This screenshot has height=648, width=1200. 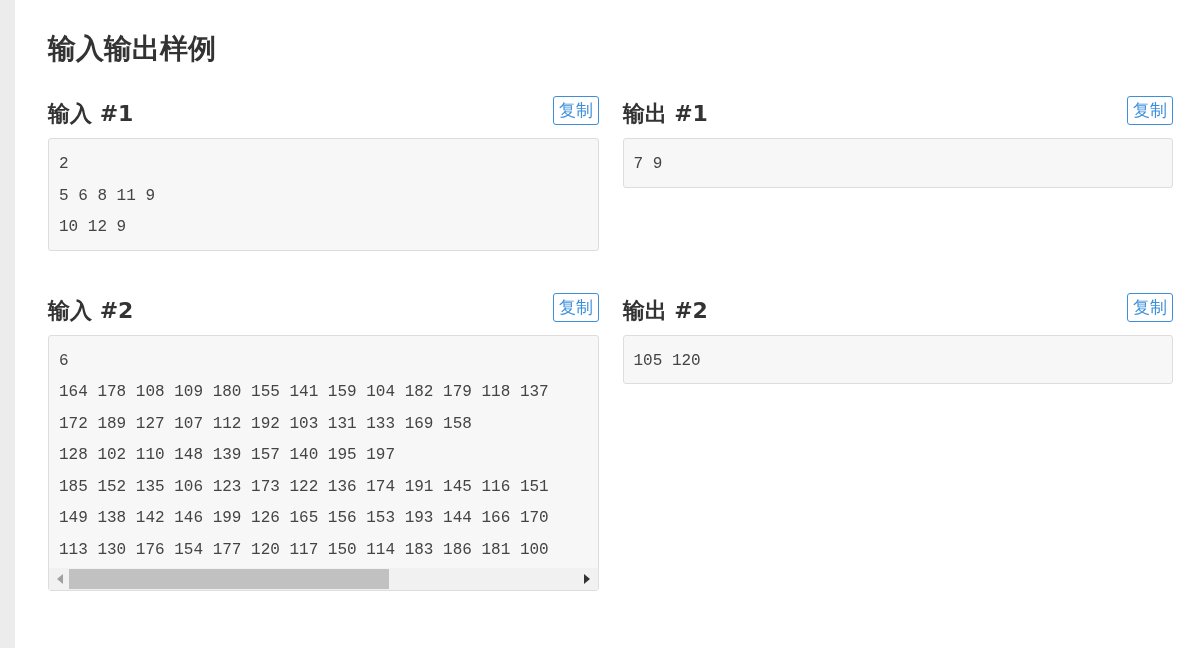 What do you see at coordinates (667, 361) in the screenshot?
I see `code-line: 105 120` at bounding box center [667, 361].